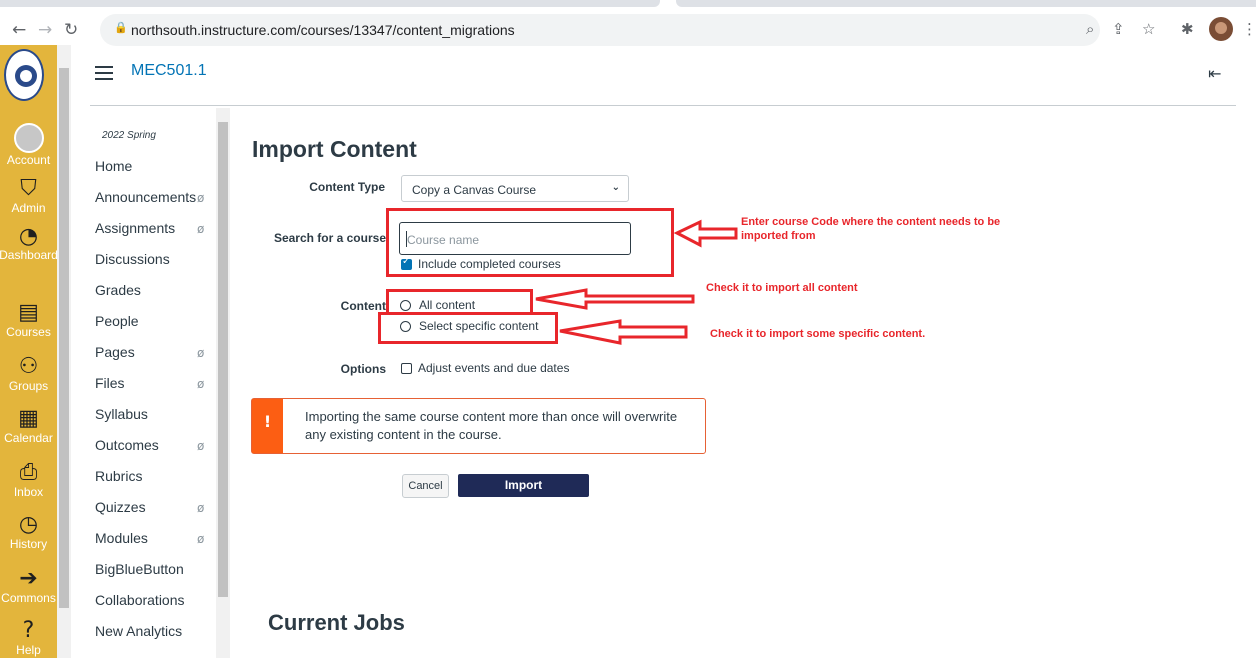 The width and height of the screenshot is (1256, 658). I want to click on course-term: 2022 Spring, so click(129, 135).